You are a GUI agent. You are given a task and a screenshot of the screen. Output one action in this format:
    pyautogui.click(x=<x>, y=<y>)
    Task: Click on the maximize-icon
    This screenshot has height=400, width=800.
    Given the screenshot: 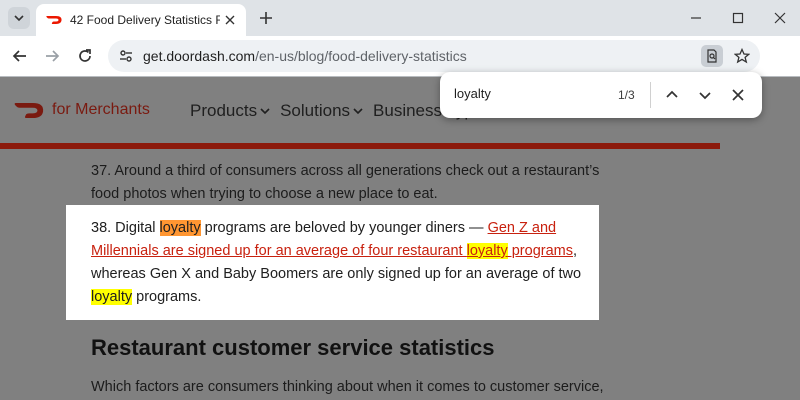 What is the action you would take?
    pyautogui.click(x=738, y=18)
    